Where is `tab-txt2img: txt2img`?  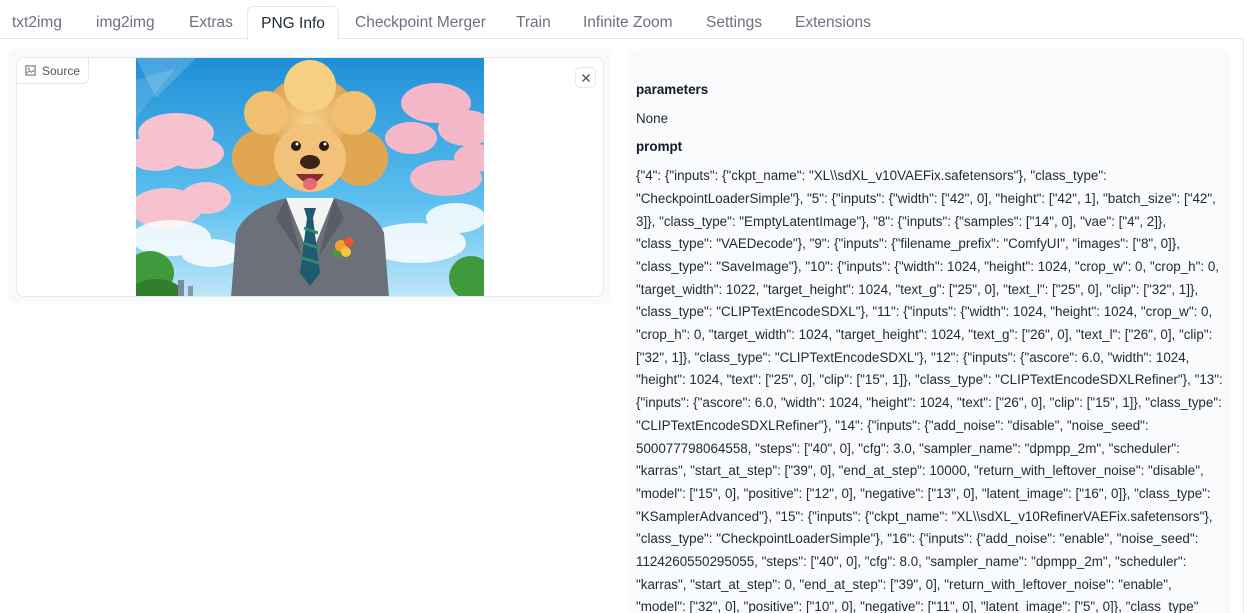
tab-txt2img: txt2img is located at coordinates (37, 22).